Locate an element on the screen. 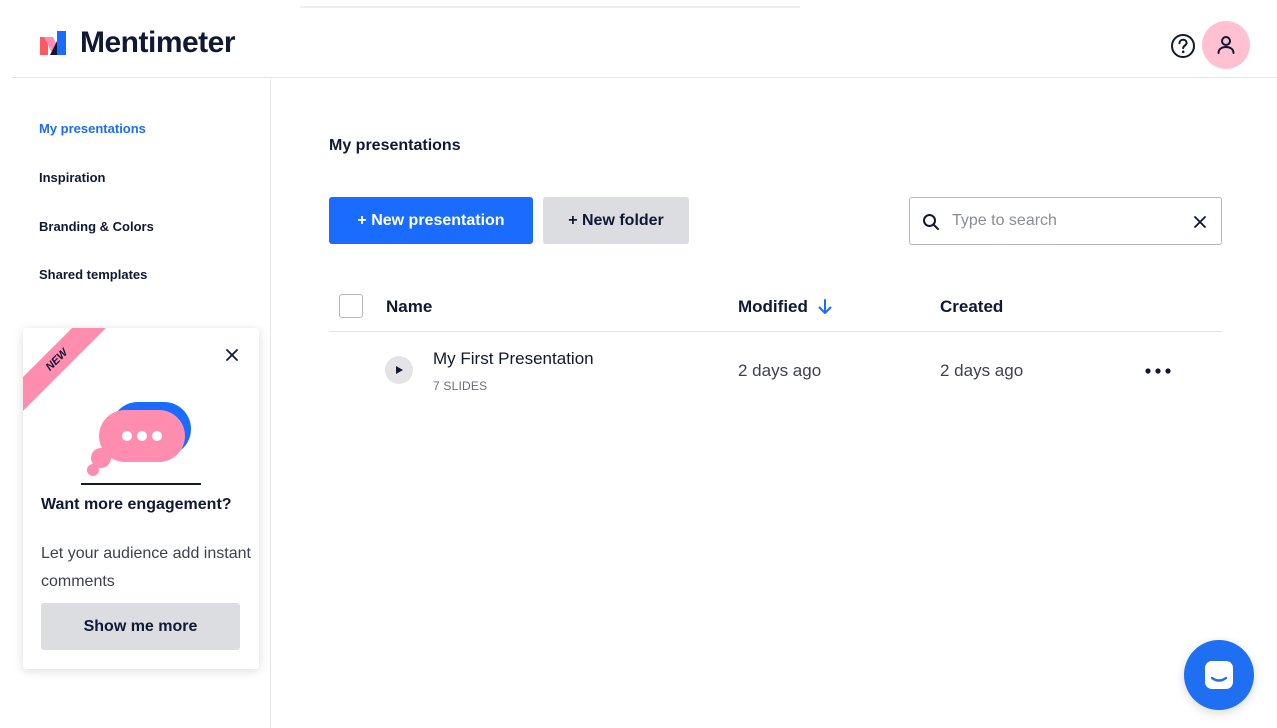 The height and width of the screenshot is (728, 1277). new-presentation-button: + New presentation is located at coordinates (431, 220).